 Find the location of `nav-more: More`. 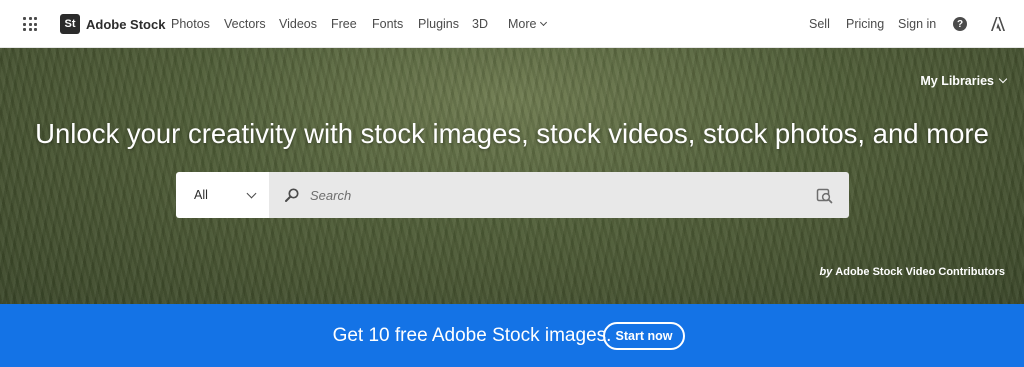

nav-more: More is located at coordinates (528, 24).